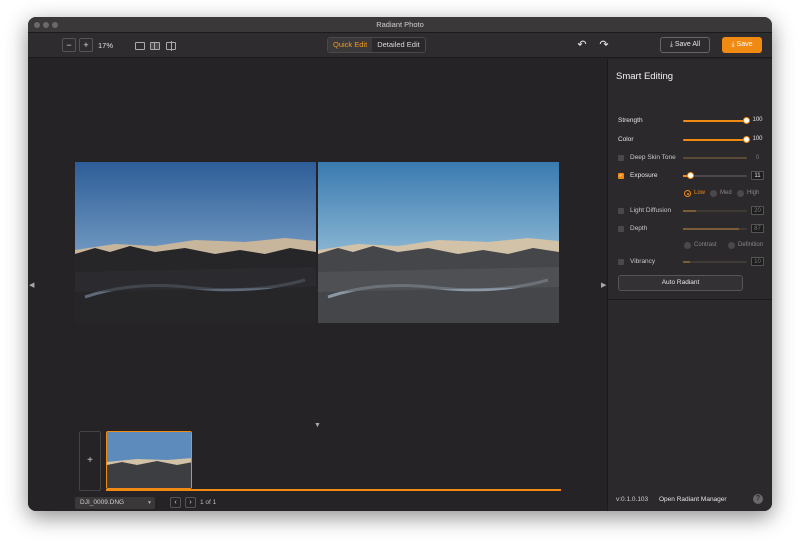  What do you see at coordinates (632, 499) in the screenshot?
I see `version-label: v:0.1.0.103` at bounding box center [632, 499].